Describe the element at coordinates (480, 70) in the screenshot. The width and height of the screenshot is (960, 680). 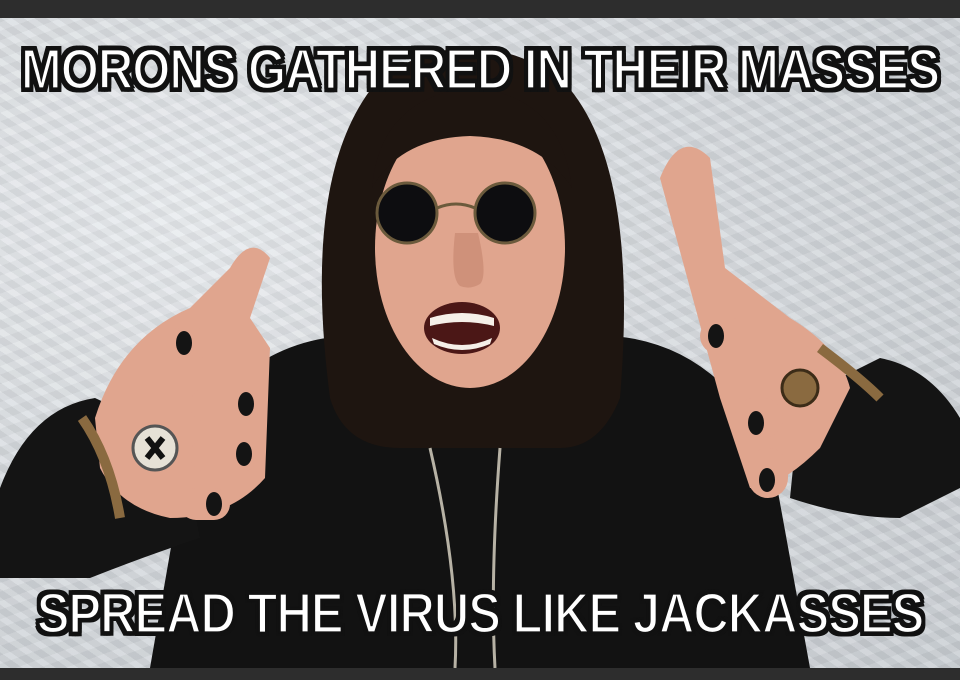
I see `top-caption: MORONS GATHERED IN THEIR MASSES` at that location.